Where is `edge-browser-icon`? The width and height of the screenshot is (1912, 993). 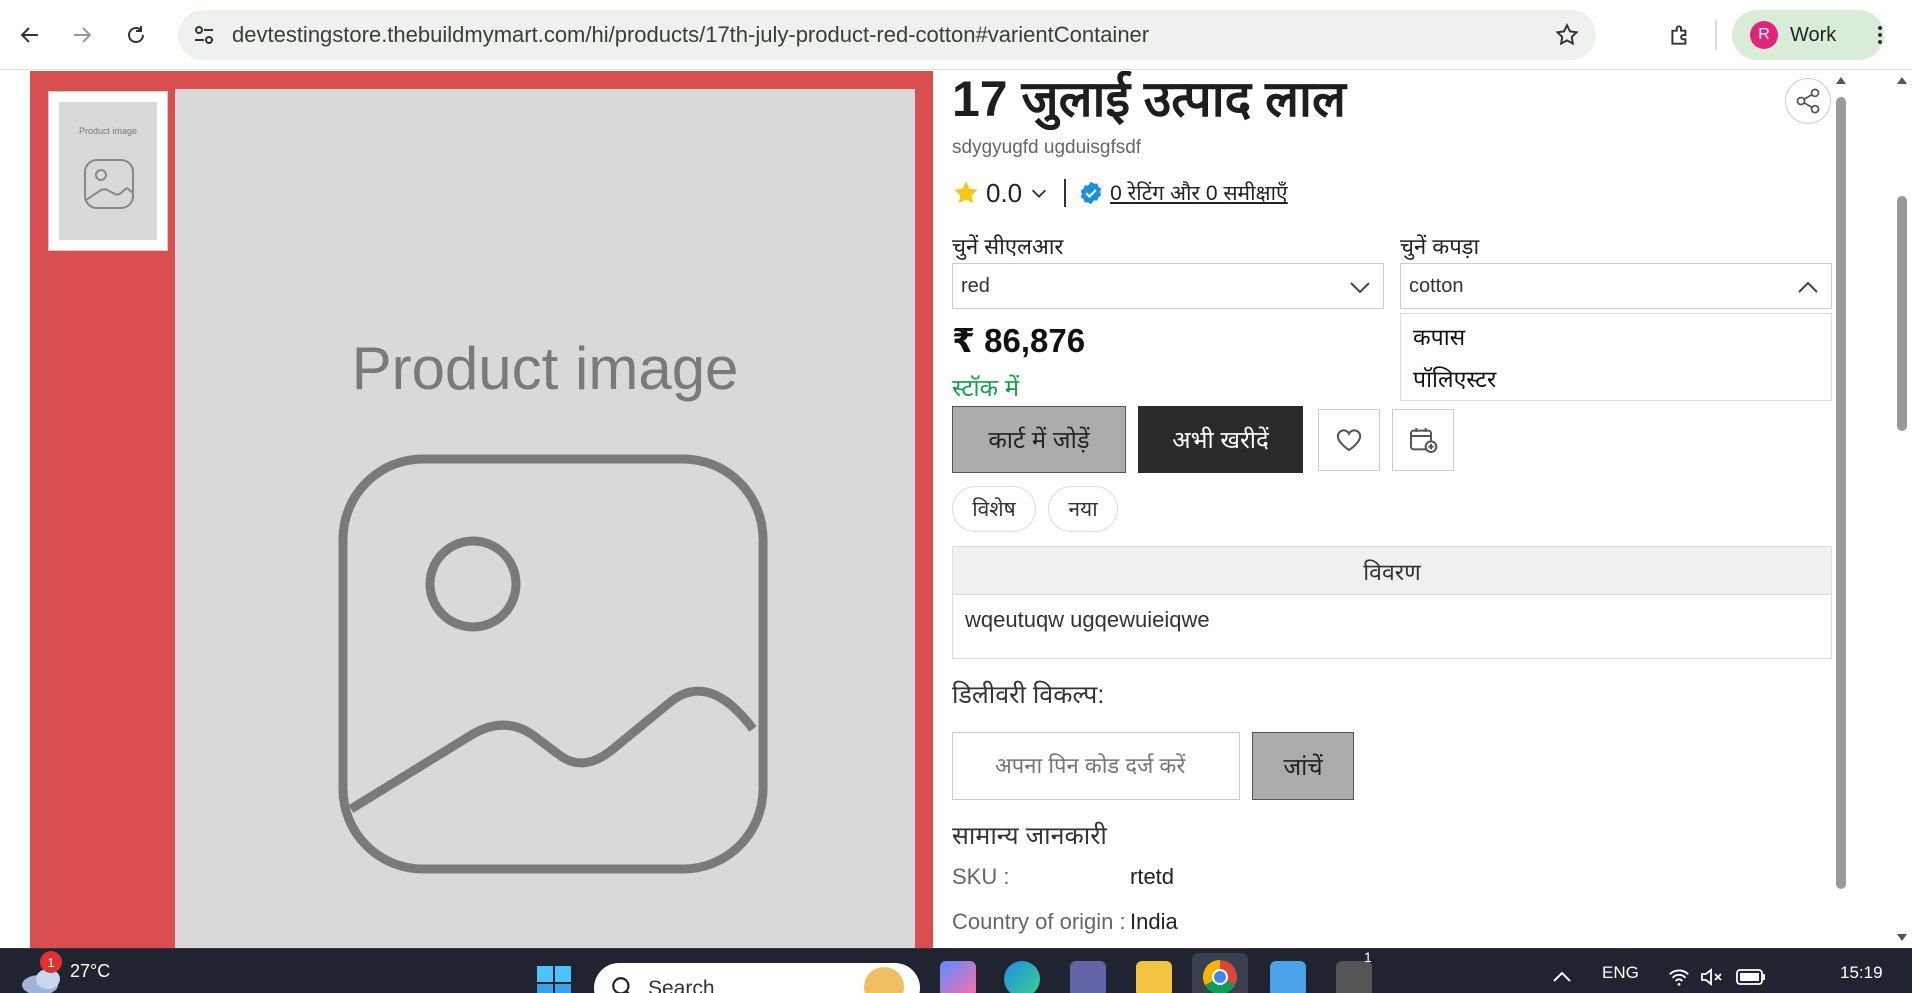 edge-browser-icon is located at coordinates (1022, 977).